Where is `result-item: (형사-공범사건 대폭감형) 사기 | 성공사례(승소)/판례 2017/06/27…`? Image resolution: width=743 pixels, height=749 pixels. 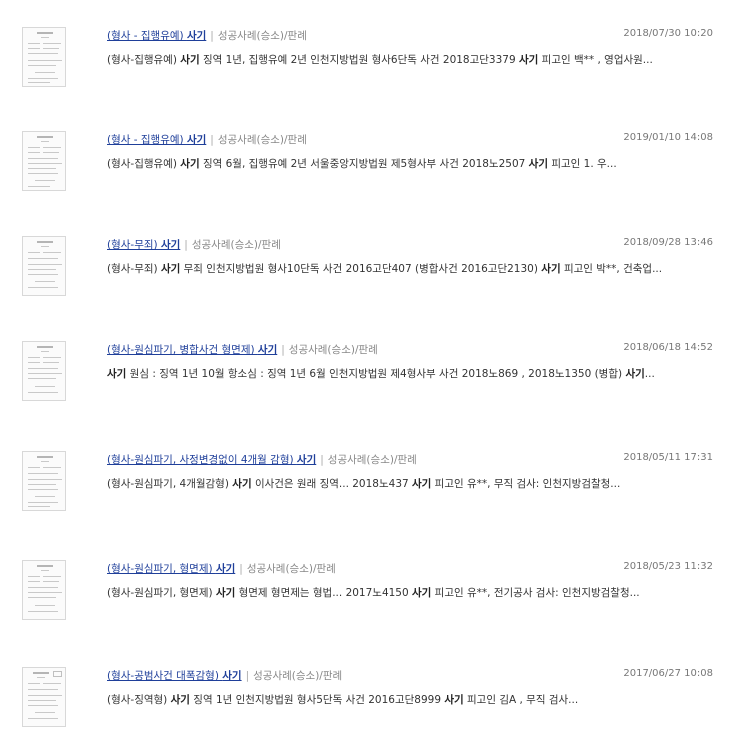
result-item: (형사-공범사건 대폭감형) 사기 | 성공사례(승소)/판례 2017/06/27… is located at coordinates (371, 707).